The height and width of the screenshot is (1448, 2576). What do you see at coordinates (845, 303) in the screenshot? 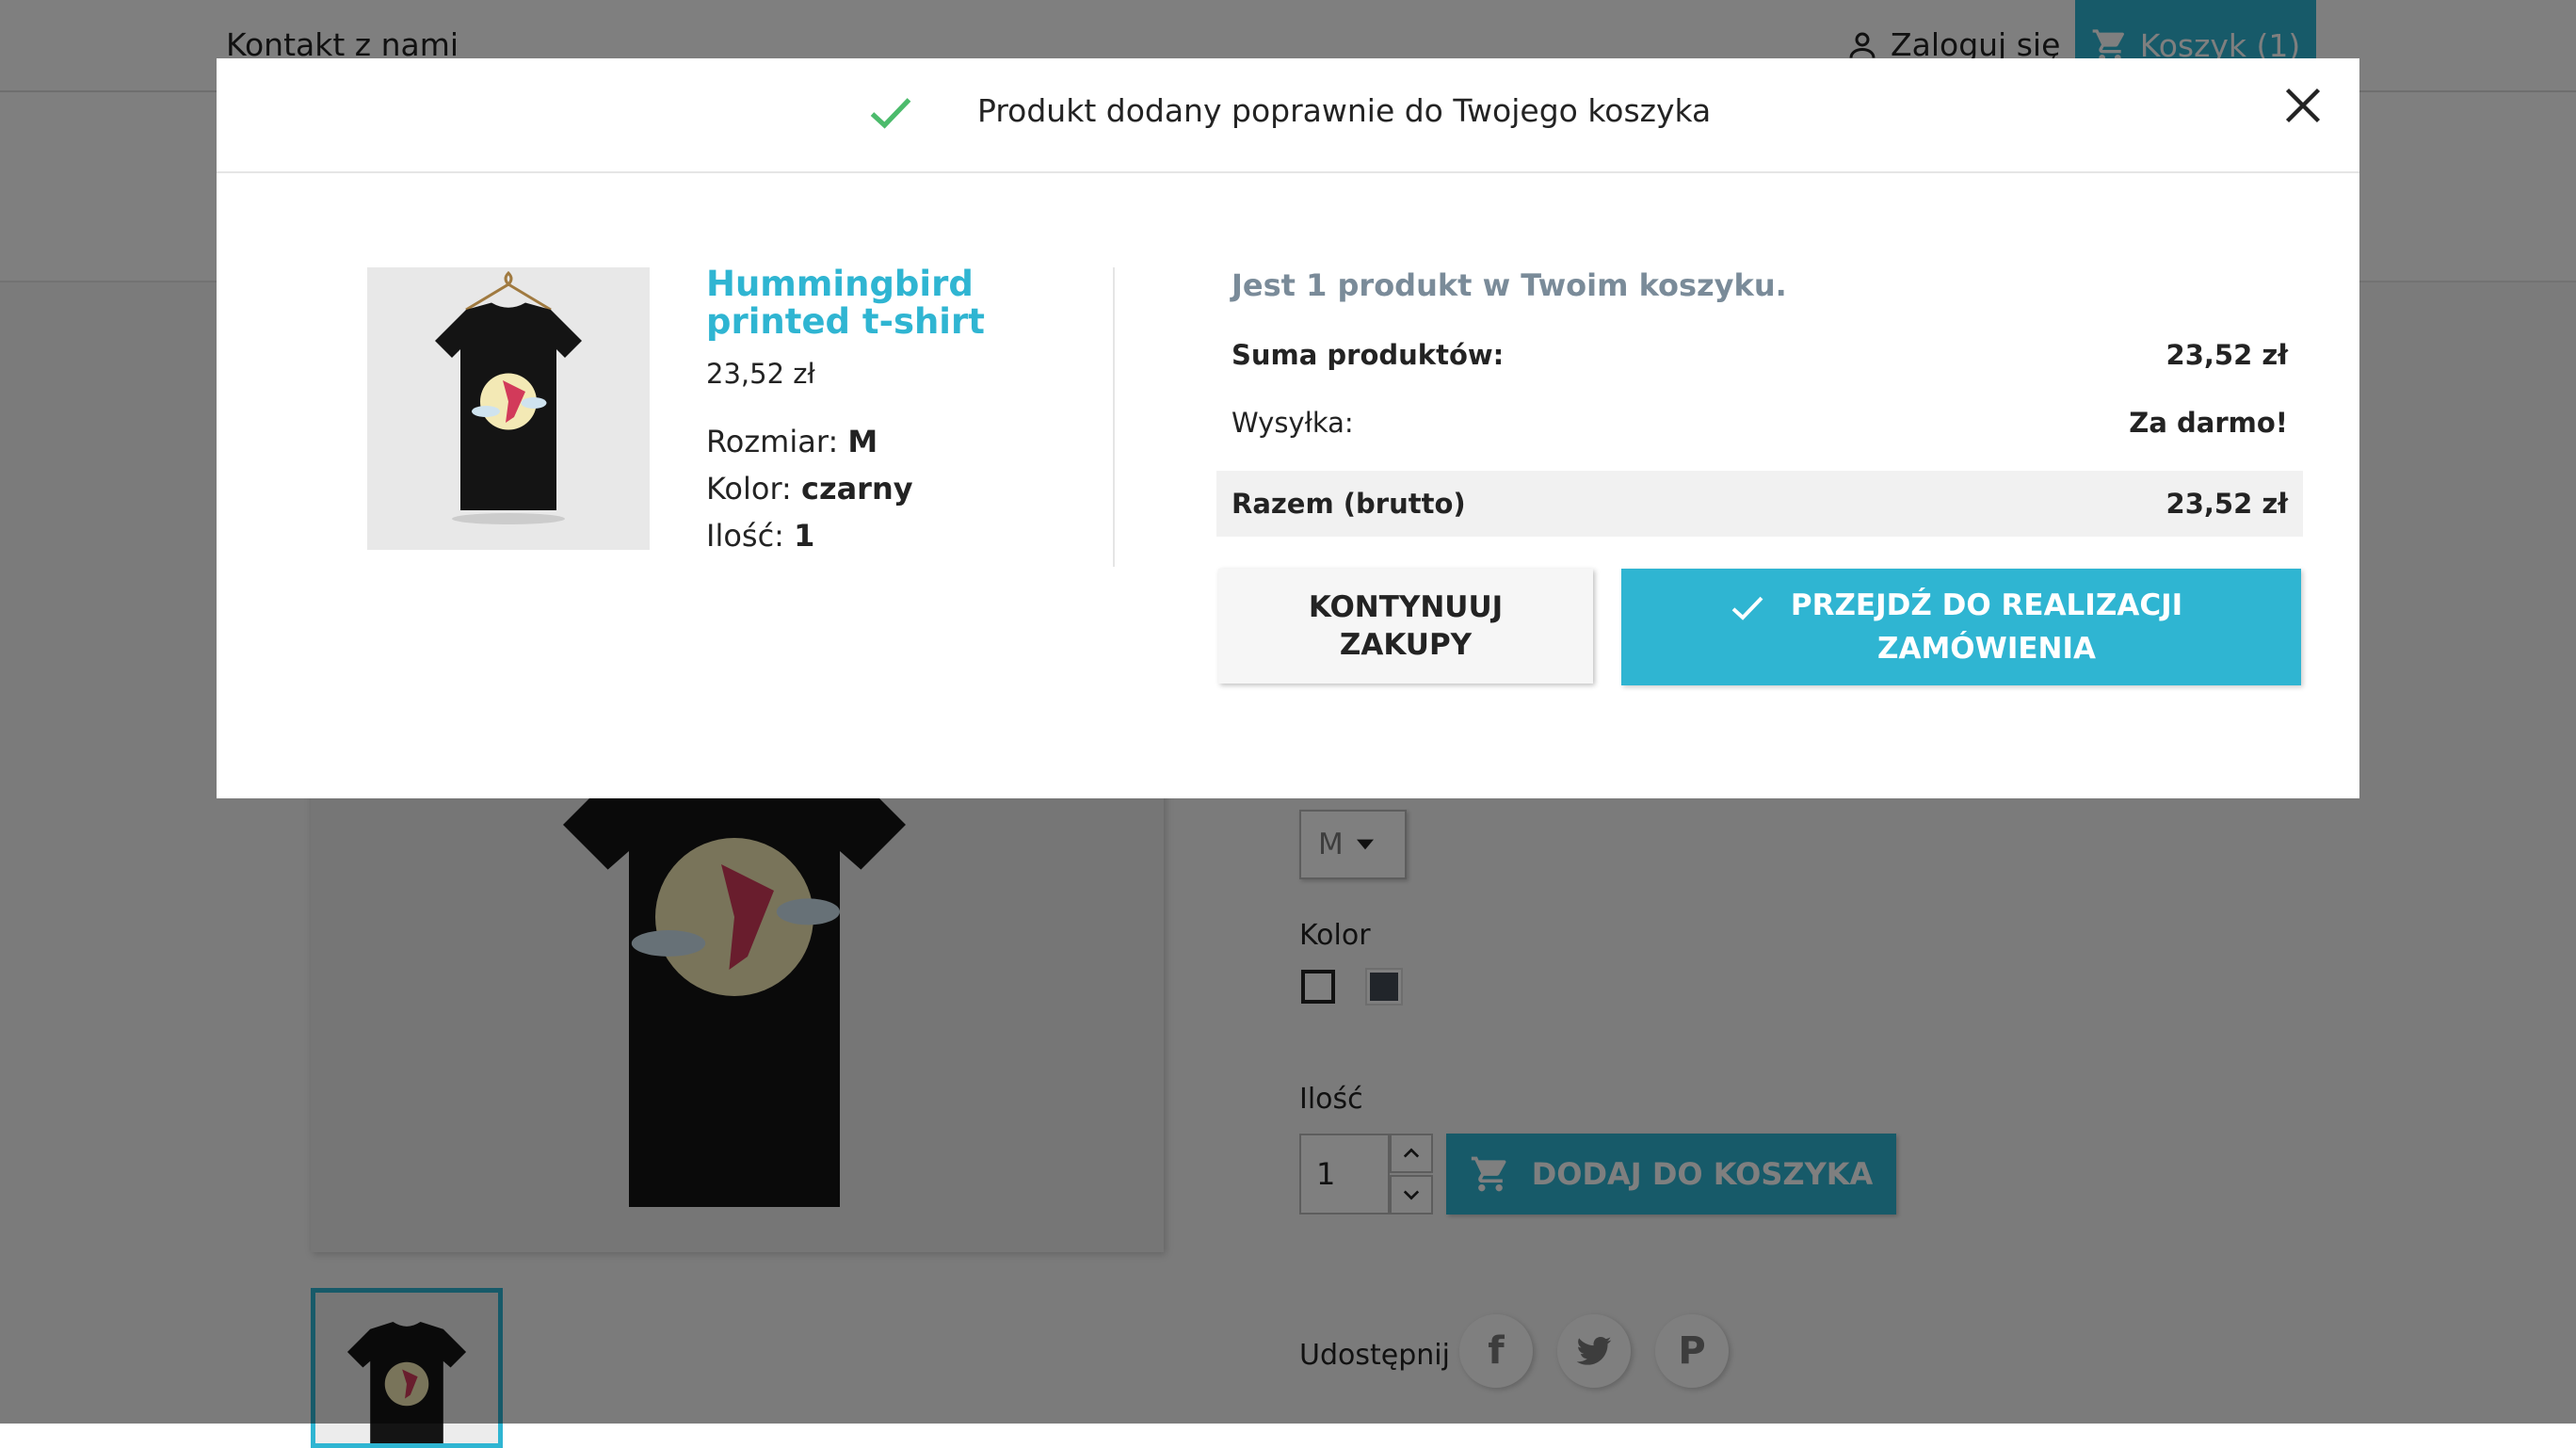
I see `product-name: Hummingbird printed t-shirt` at bounding box center [845, 303].